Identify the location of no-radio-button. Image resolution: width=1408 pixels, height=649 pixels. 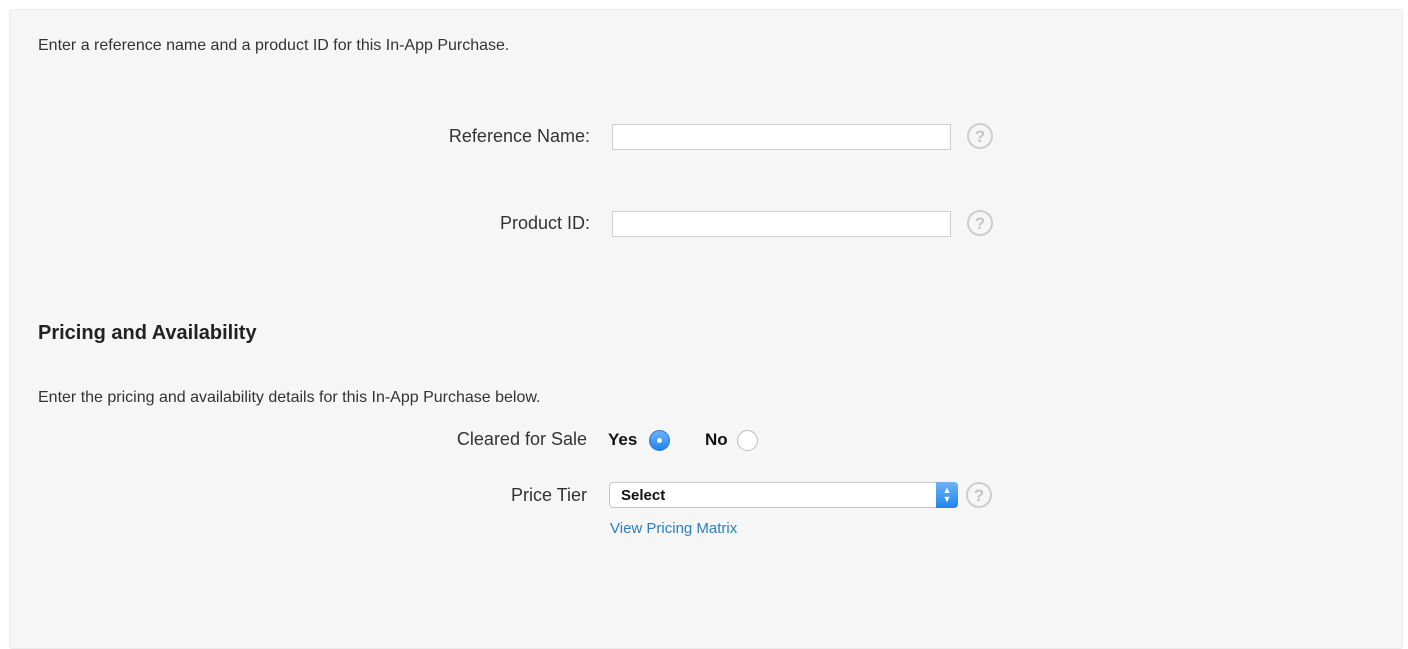
(747, 440).